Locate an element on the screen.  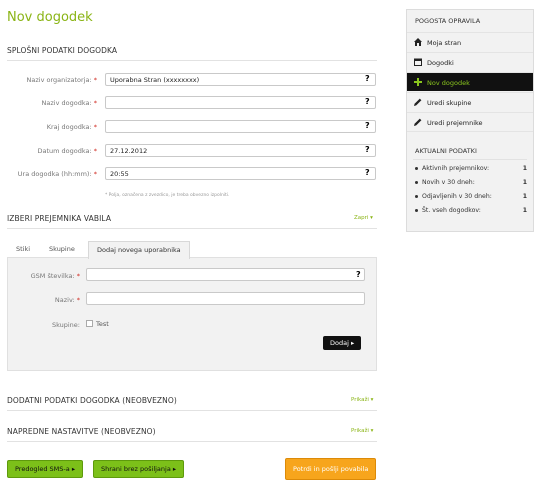
event-place-label: Kraj dogodka: * is located at coordinates (71, 127).